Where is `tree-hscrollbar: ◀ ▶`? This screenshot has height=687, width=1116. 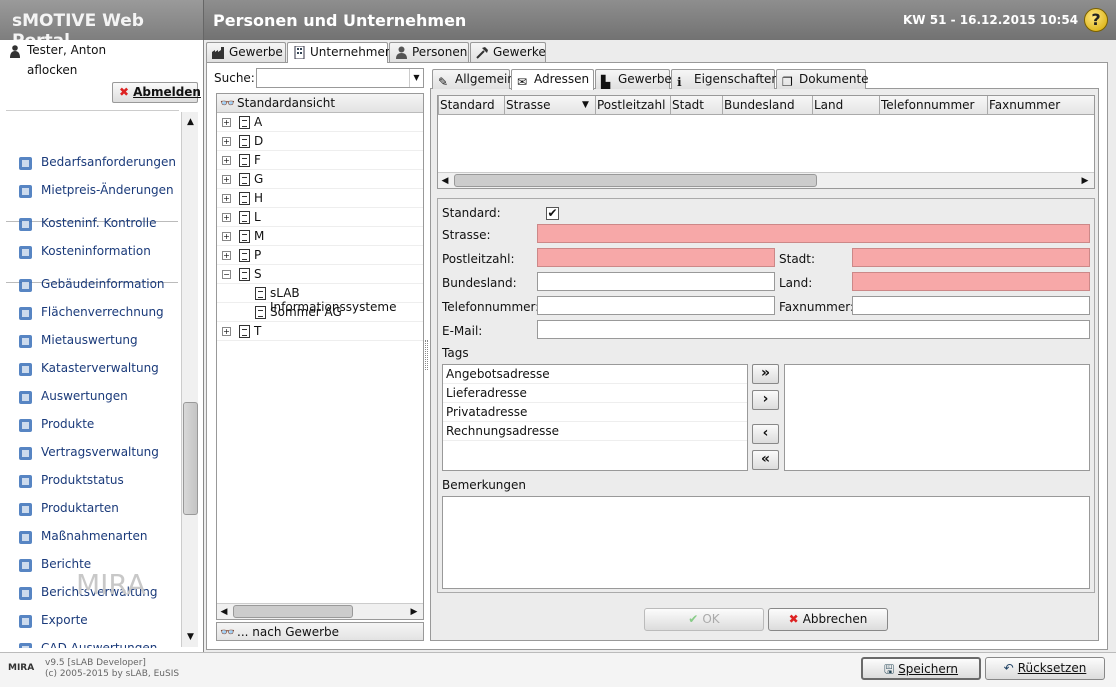
tree-hscrollbar: ◀ ▶ is located at coordinates (320, 611).